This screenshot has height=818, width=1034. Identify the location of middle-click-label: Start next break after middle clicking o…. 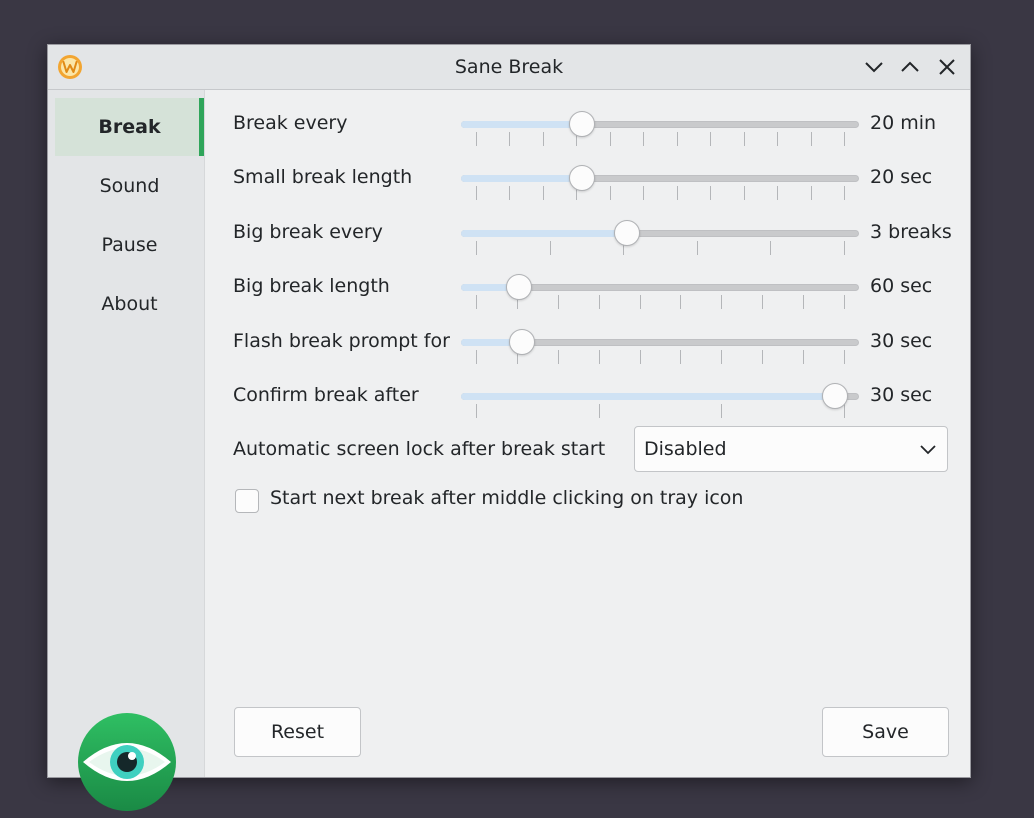
(506, 498).